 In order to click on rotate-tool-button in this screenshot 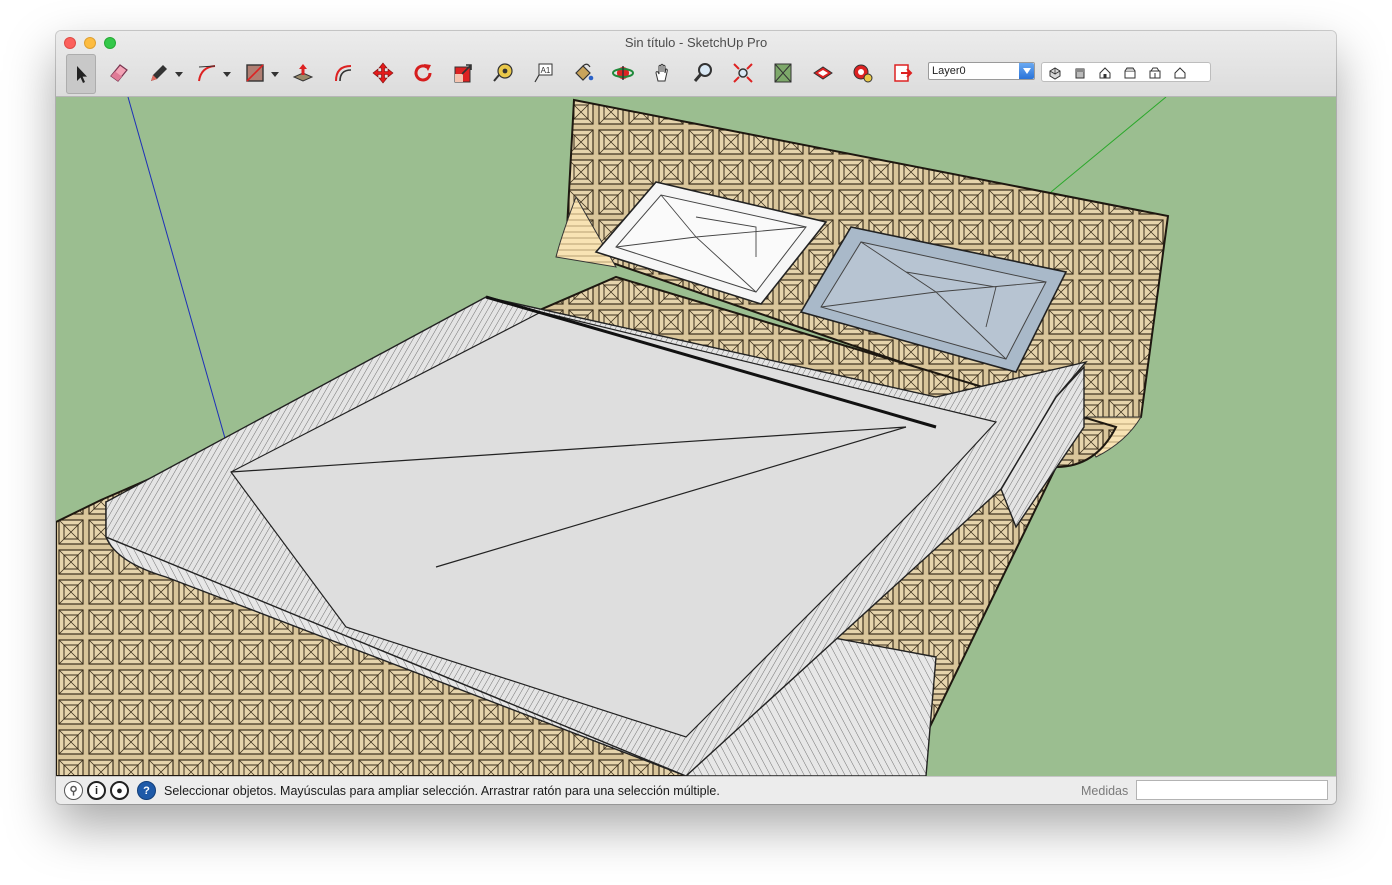, I will do `click(423, 73)`.